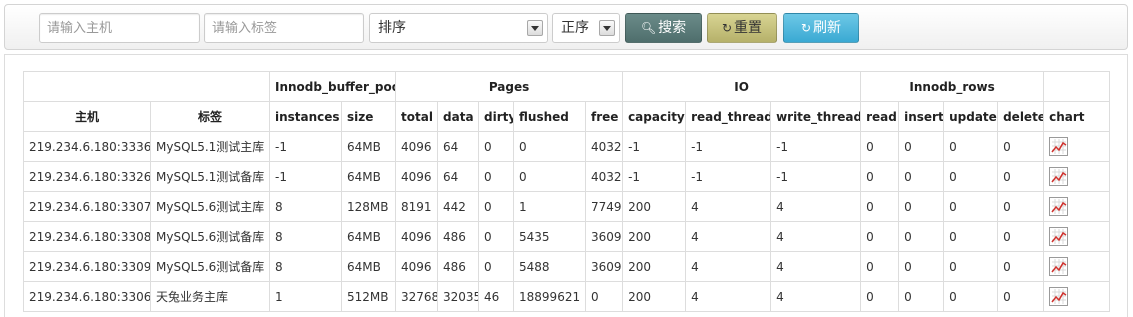 Image resolution: width=1133 pixels, height=317 pixels. What do you see at coordinates (550, 236) in the screenshot?
I see `cell-flushed: 5435` at bounding box center [550, 236].